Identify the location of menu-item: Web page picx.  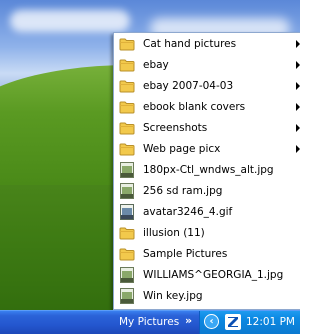
(207, 148).